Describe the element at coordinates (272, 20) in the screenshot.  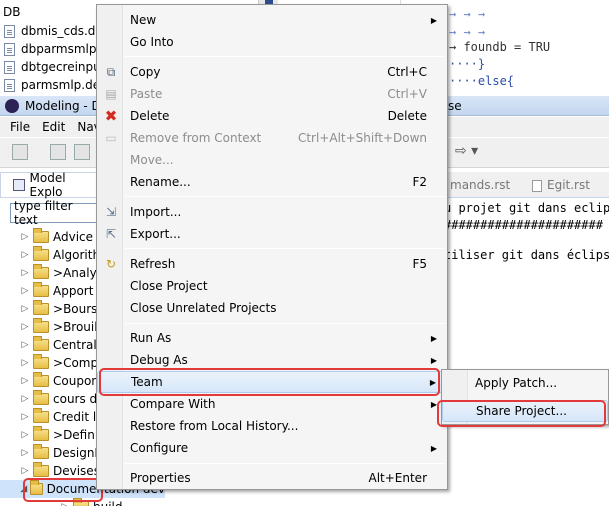
I see `menu-item-new: New ▶` at that location.